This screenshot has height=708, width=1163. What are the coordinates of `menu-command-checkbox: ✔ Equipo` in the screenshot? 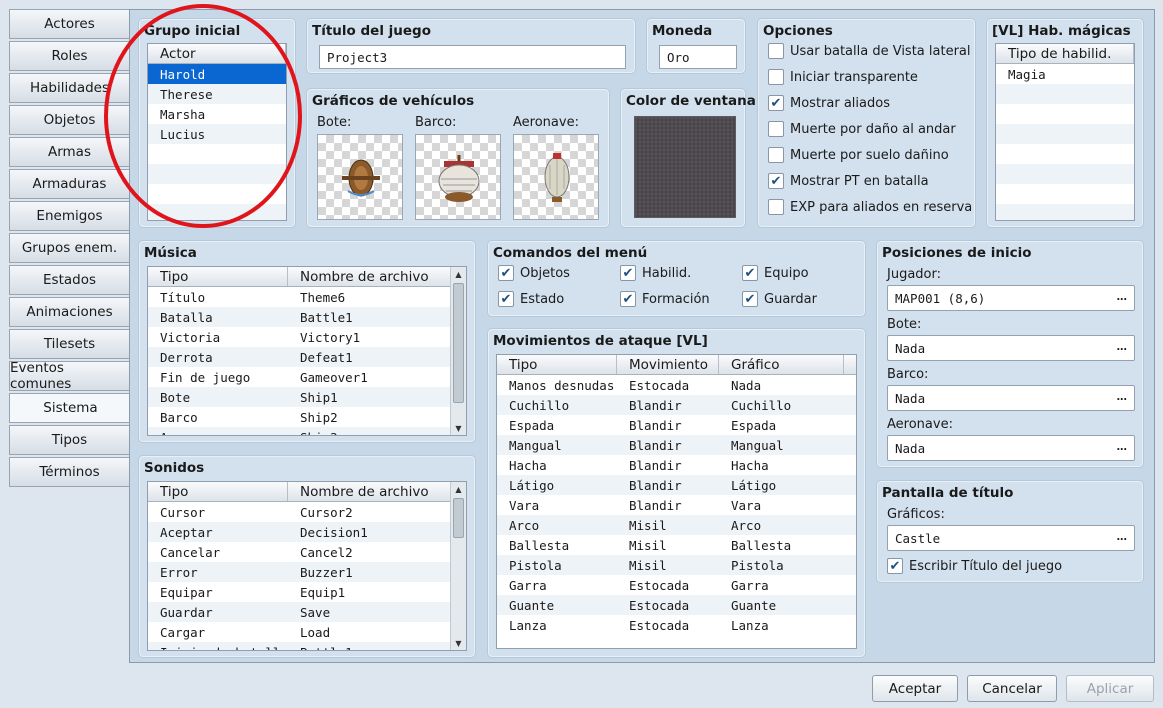 It's located at (775, 273).